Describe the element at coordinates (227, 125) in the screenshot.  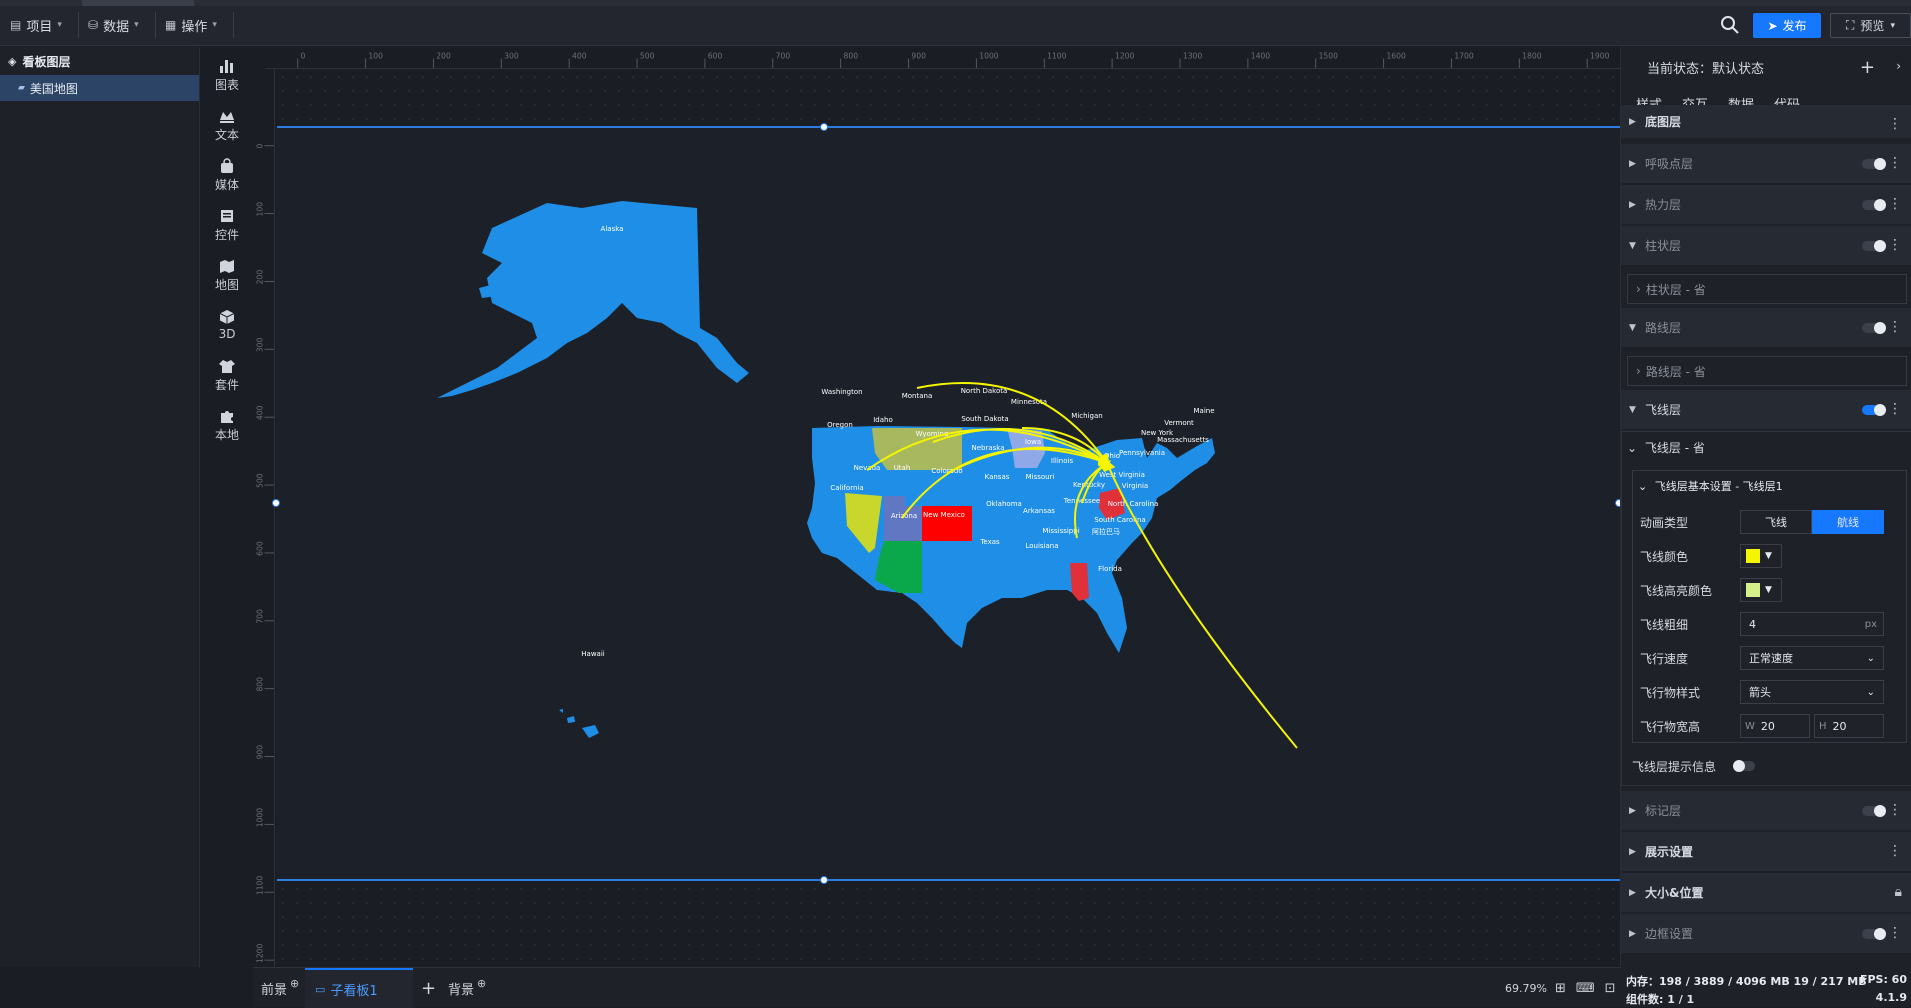
I see `tool-text: 文本` at that location.